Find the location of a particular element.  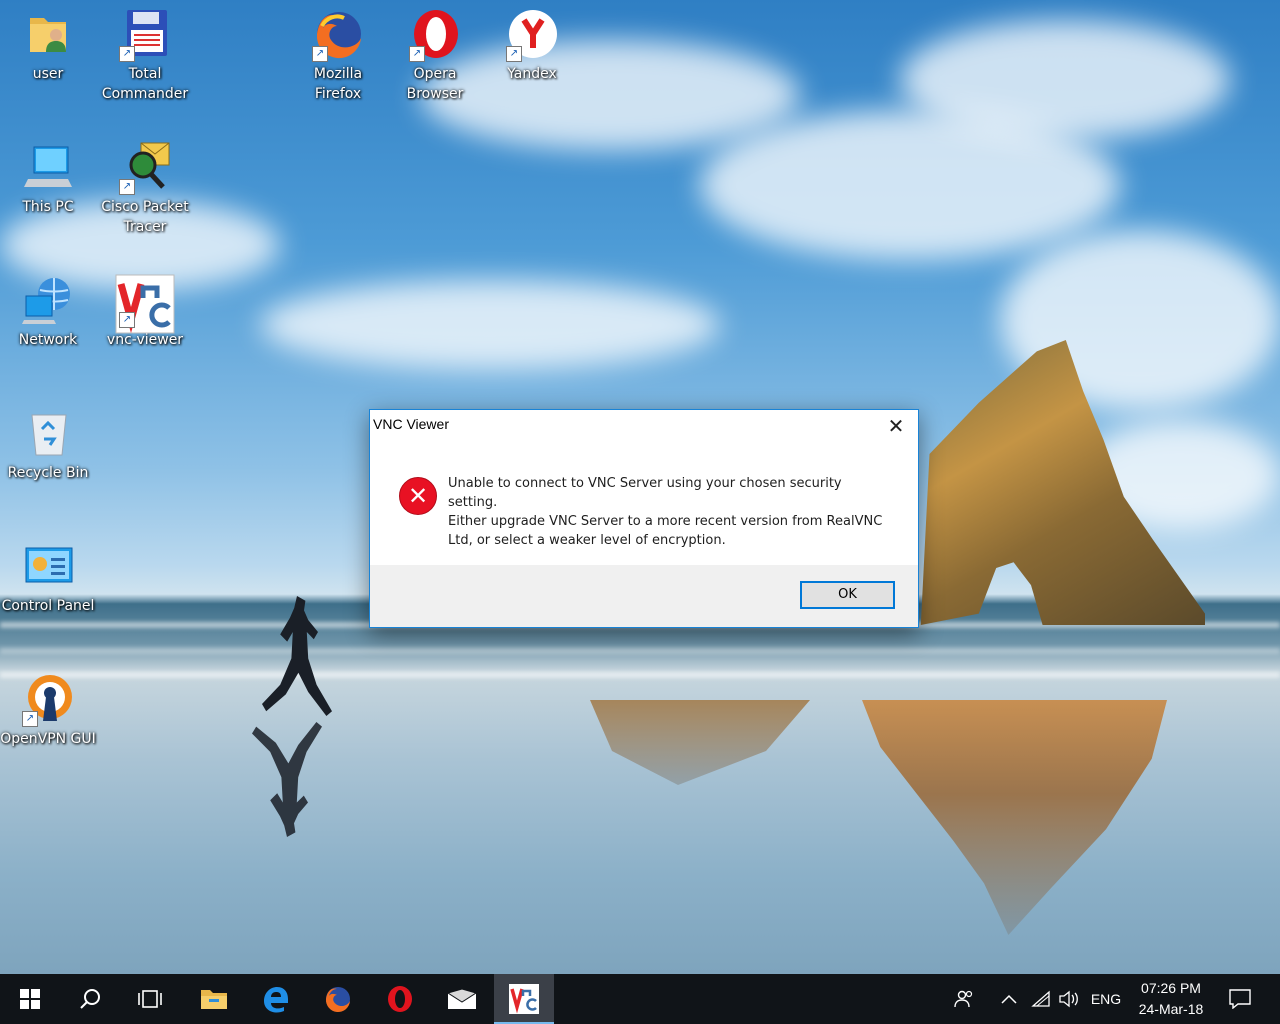

total-commander-icon: ↗ is located at coordinates (145, 35).